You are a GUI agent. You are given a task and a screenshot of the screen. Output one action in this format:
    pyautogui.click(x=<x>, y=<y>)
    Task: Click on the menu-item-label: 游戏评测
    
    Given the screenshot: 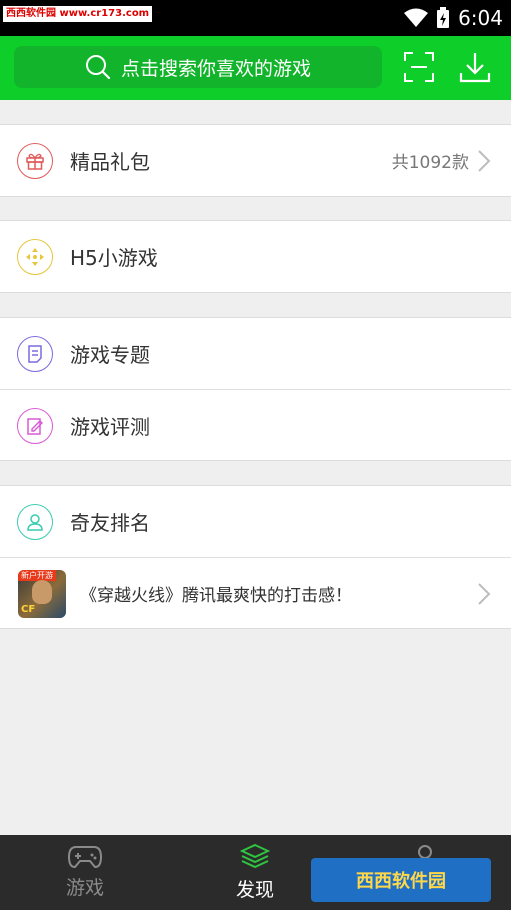 What is the action you would take?
    pyautogui.click(x=110, y=426)
    